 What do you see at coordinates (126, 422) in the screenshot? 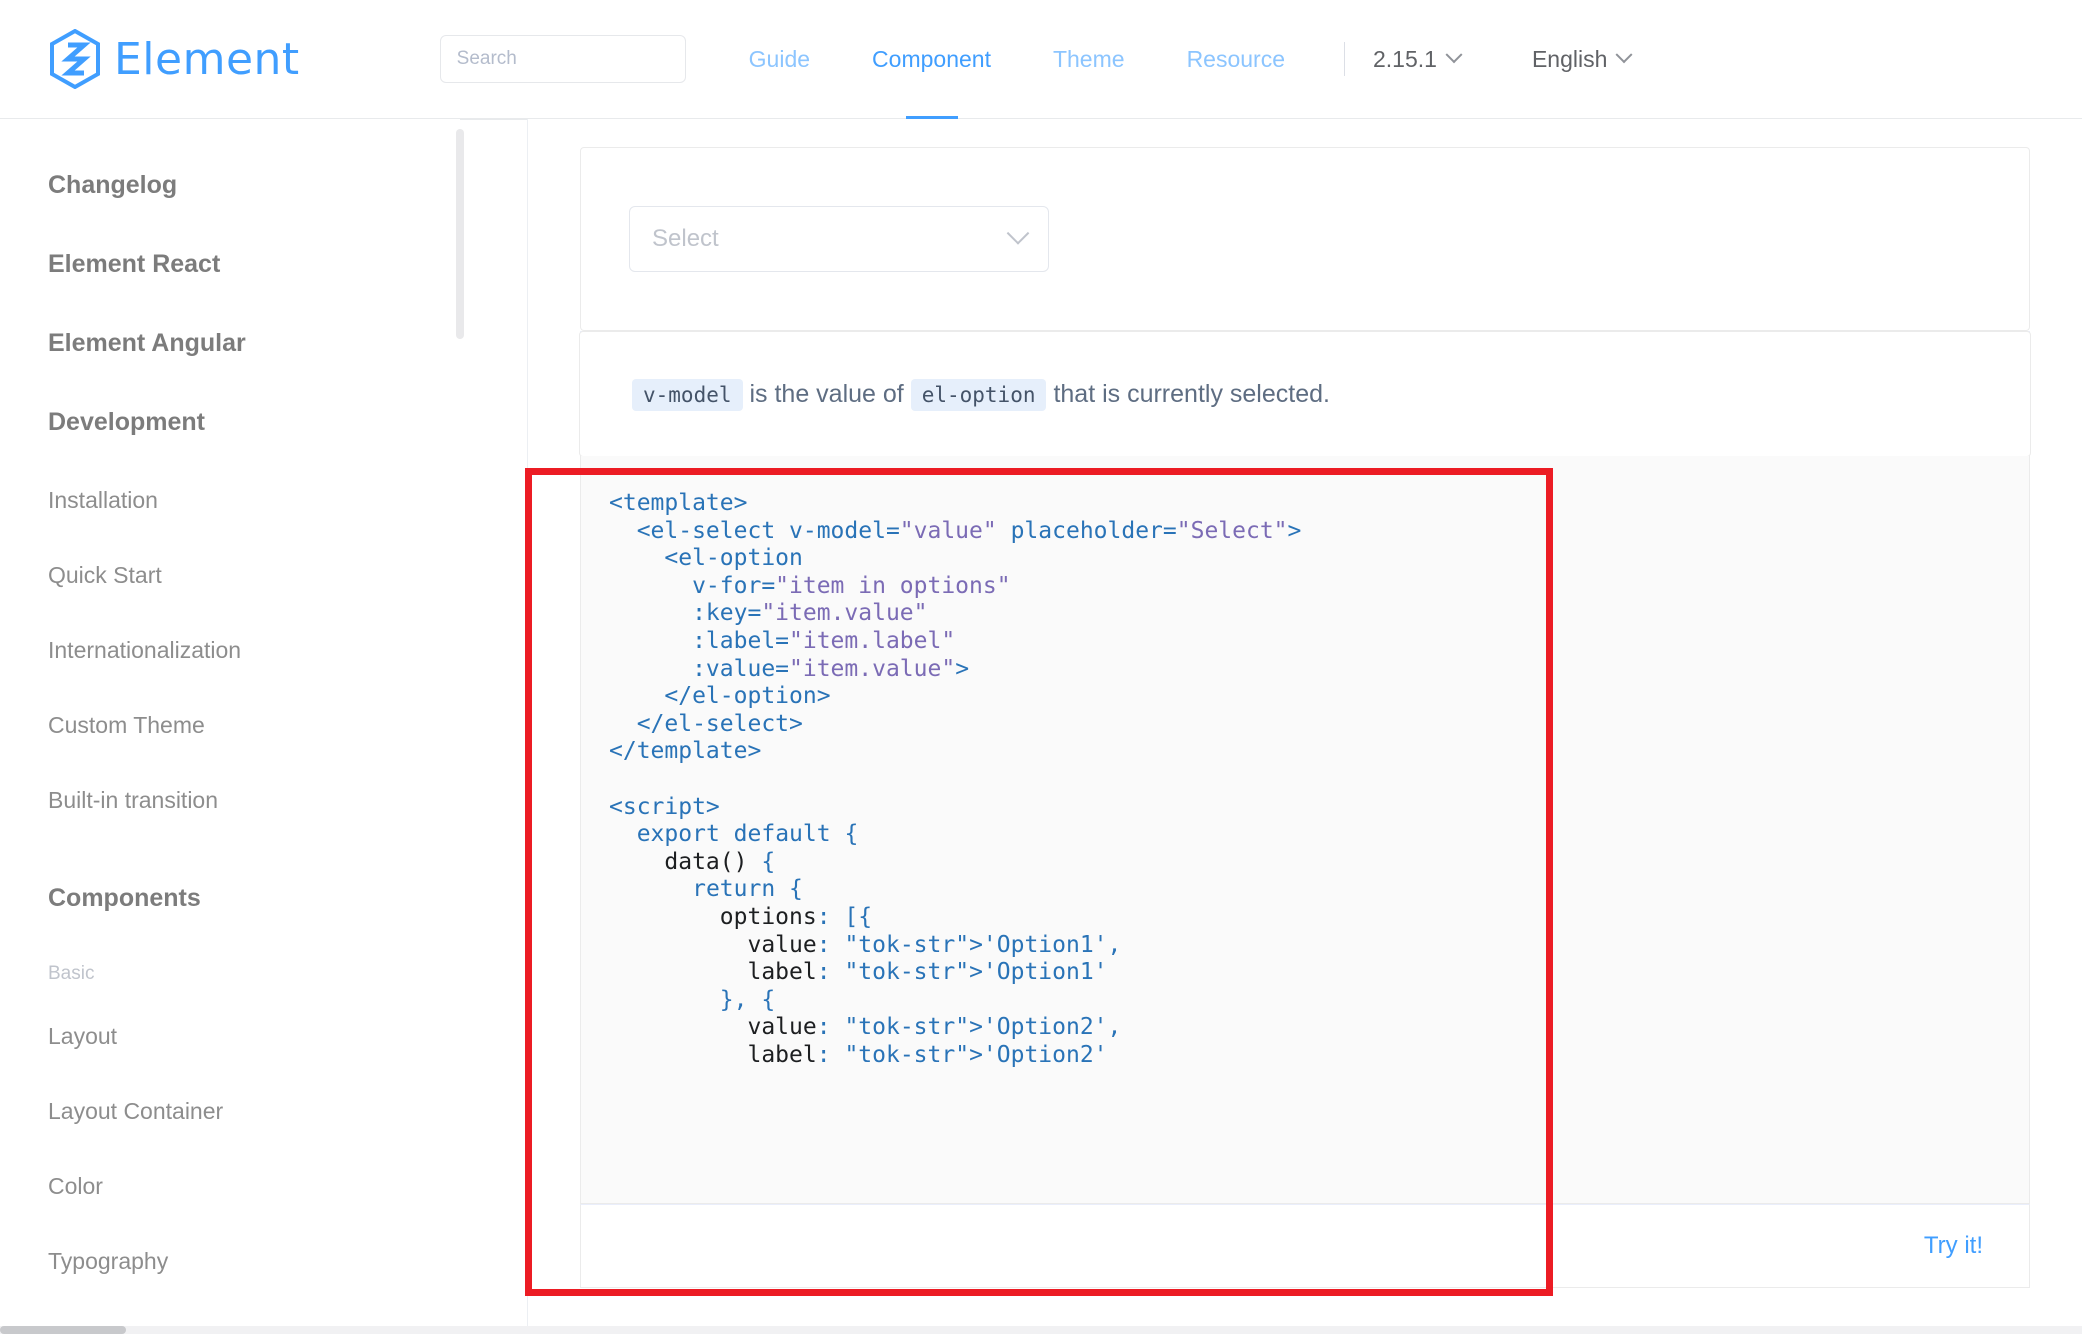
I see `sidebar-label: Development` at bounding box center [126, 422].